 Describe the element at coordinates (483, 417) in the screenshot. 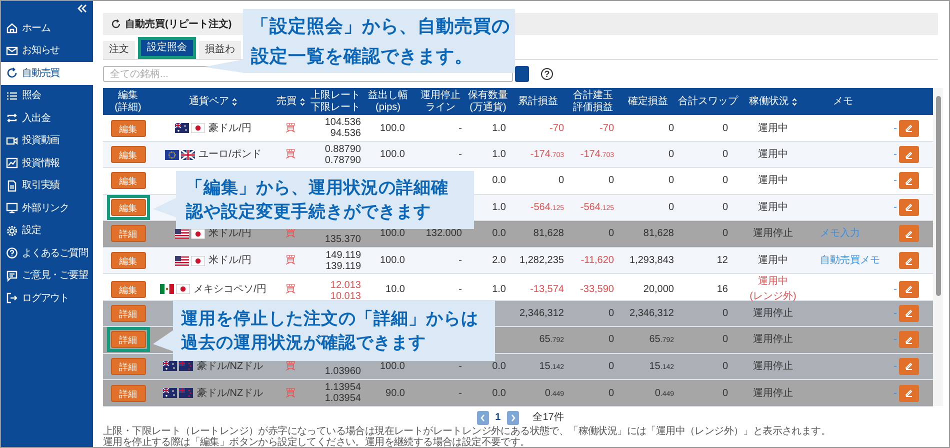

I see `previous-page-button` at that location.